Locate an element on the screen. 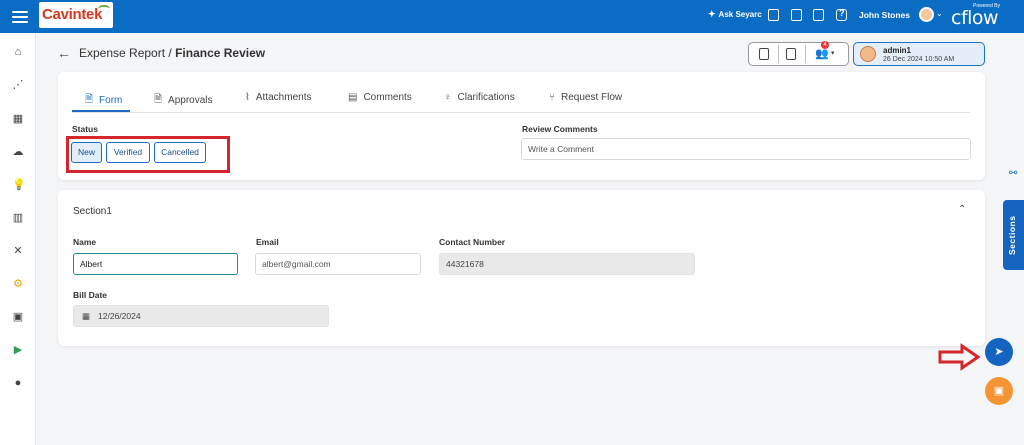 This screenshot has width=1024, height=445. assignee-card: admin1 26 Dec 2024 10:50 AM is located at coordinates (919, 54).